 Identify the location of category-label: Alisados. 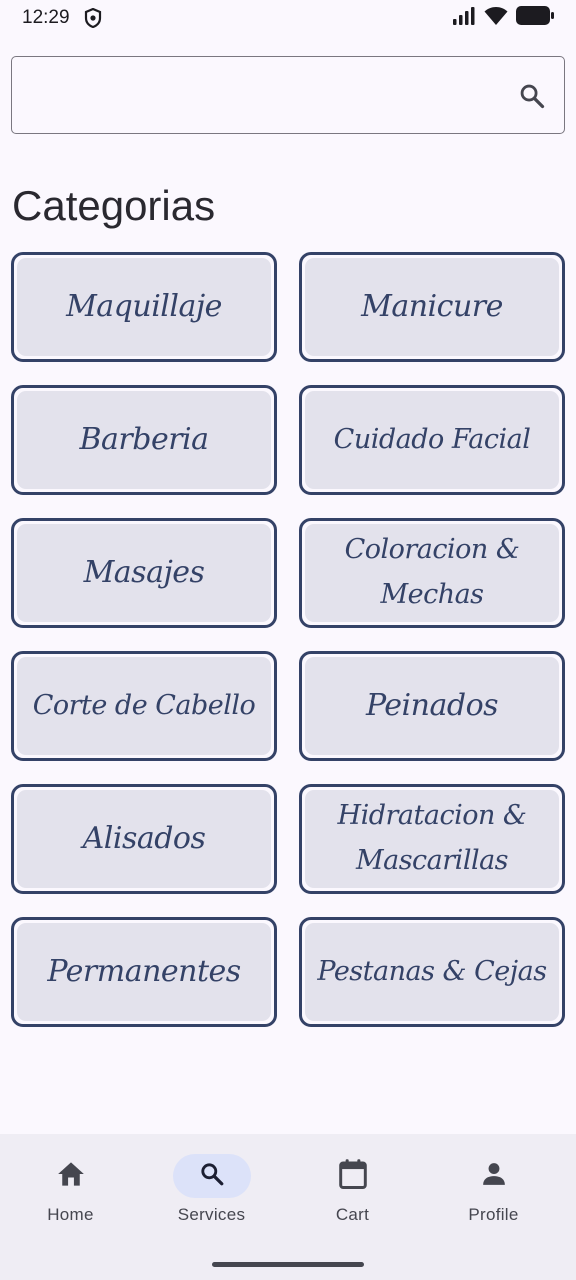
(144, 838).